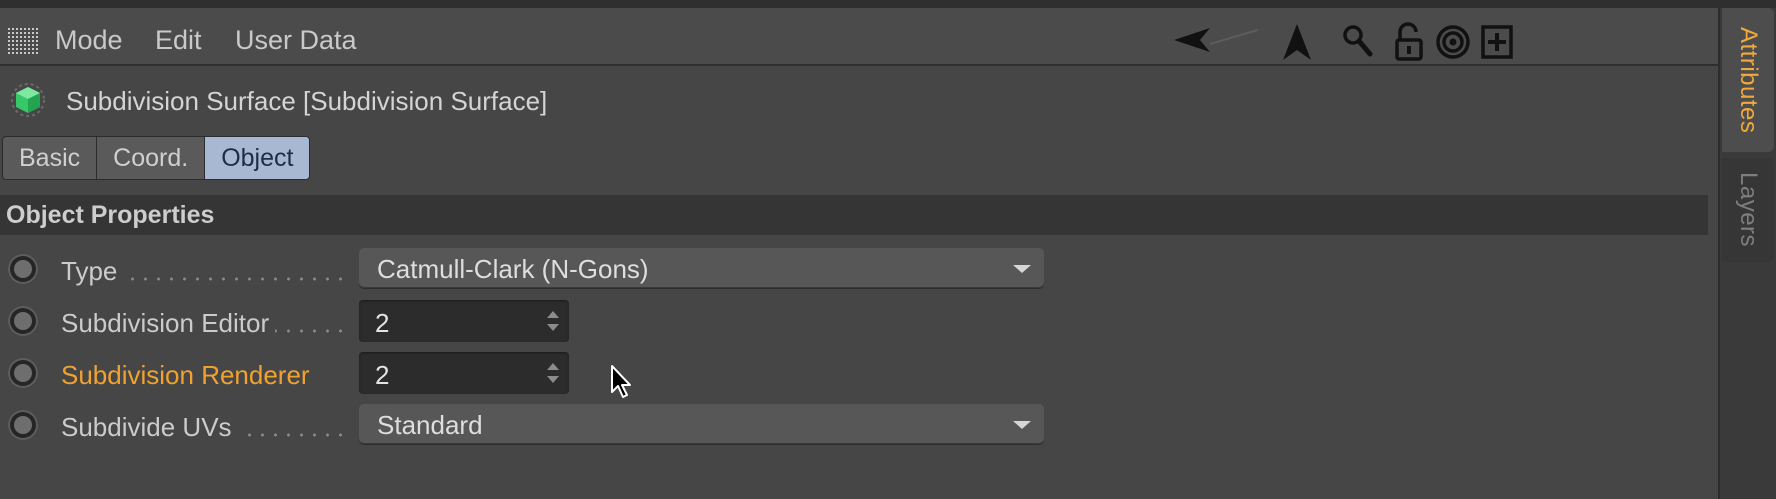  Describe the element at coordinates (1217, 42) in the screenshot. I see `arrow-left-icon` at that location.